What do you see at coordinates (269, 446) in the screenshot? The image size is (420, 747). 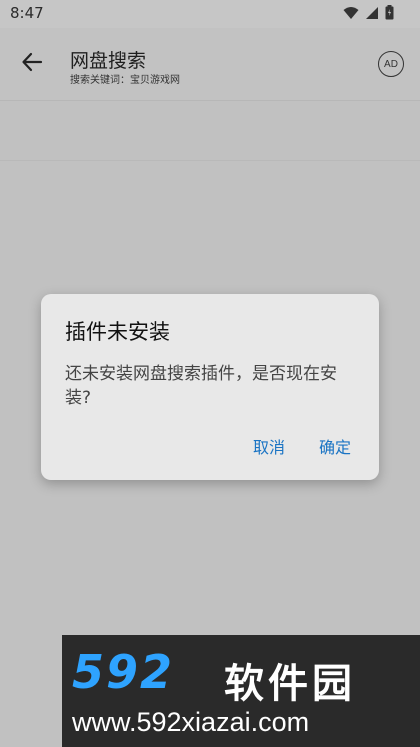 I see `cancel-button: 取消` at bounding box center [269, 446].